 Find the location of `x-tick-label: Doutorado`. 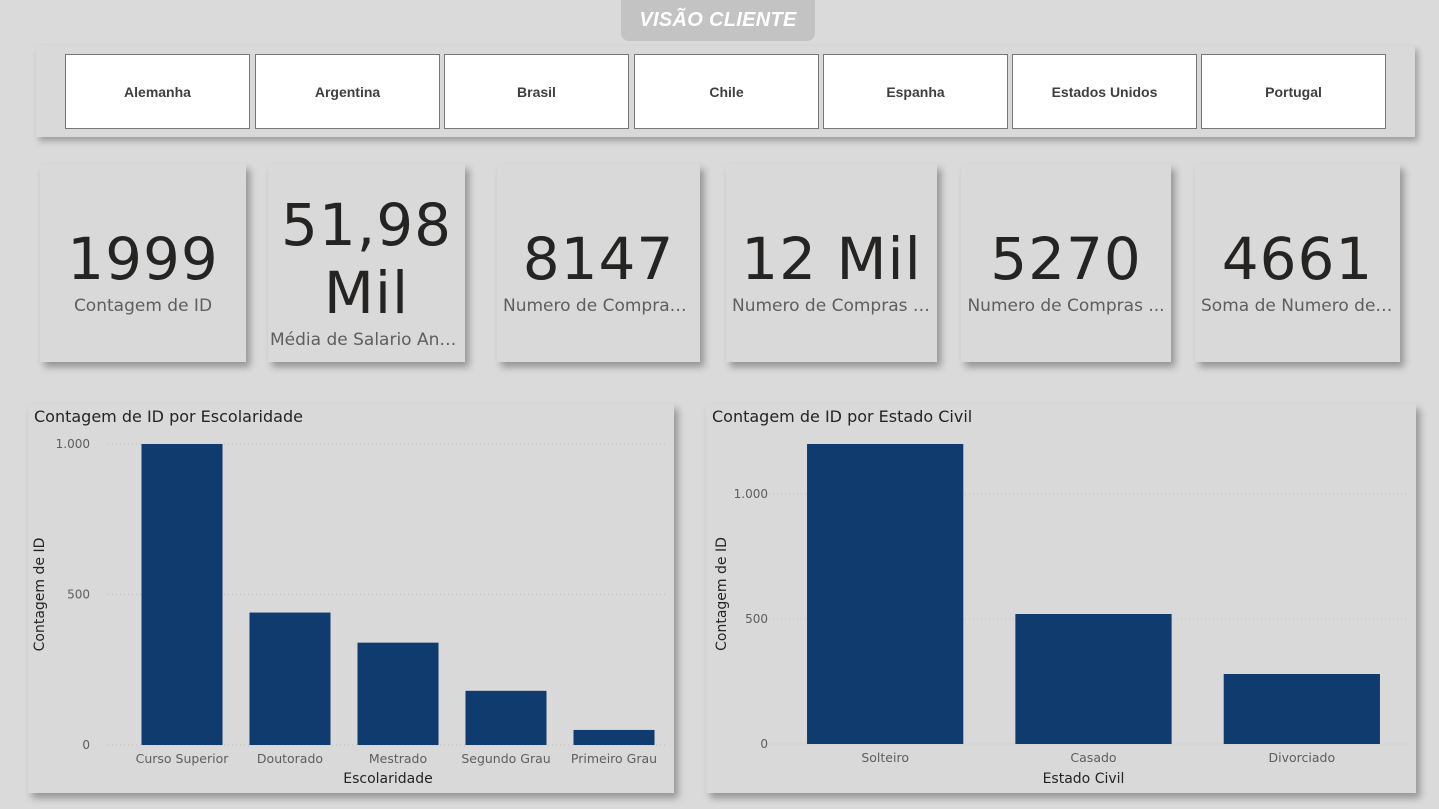

x-tick-label: Doutorado is located at coordinates (290, 758).